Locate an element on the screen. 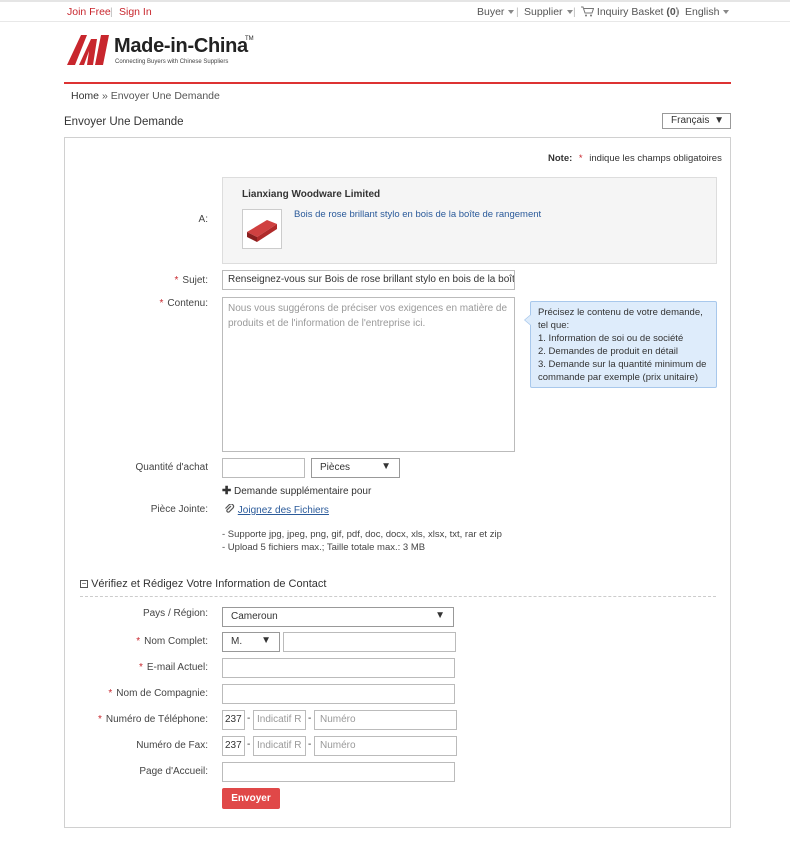 The width and height of the screenshot is (790, 847). logo-mark-icon is located at coordinates (88, 50).